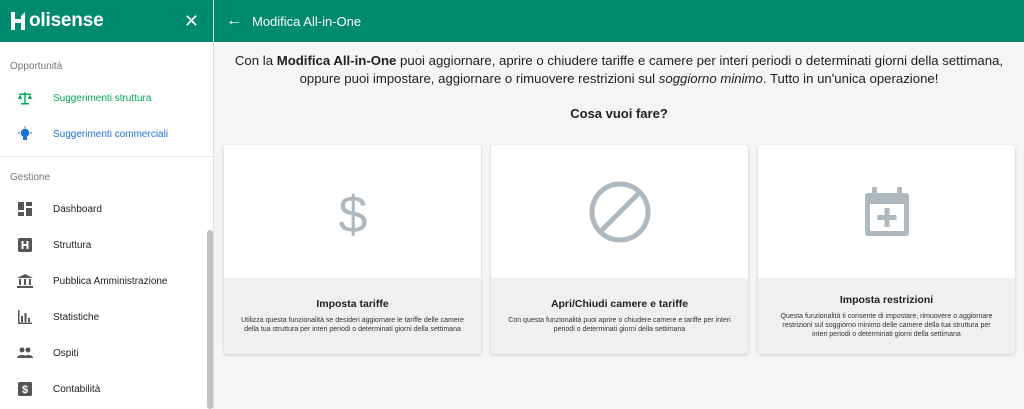 The image size is (1024, 409). I want to click on sidebar-scrollbar, so click(210, 319).